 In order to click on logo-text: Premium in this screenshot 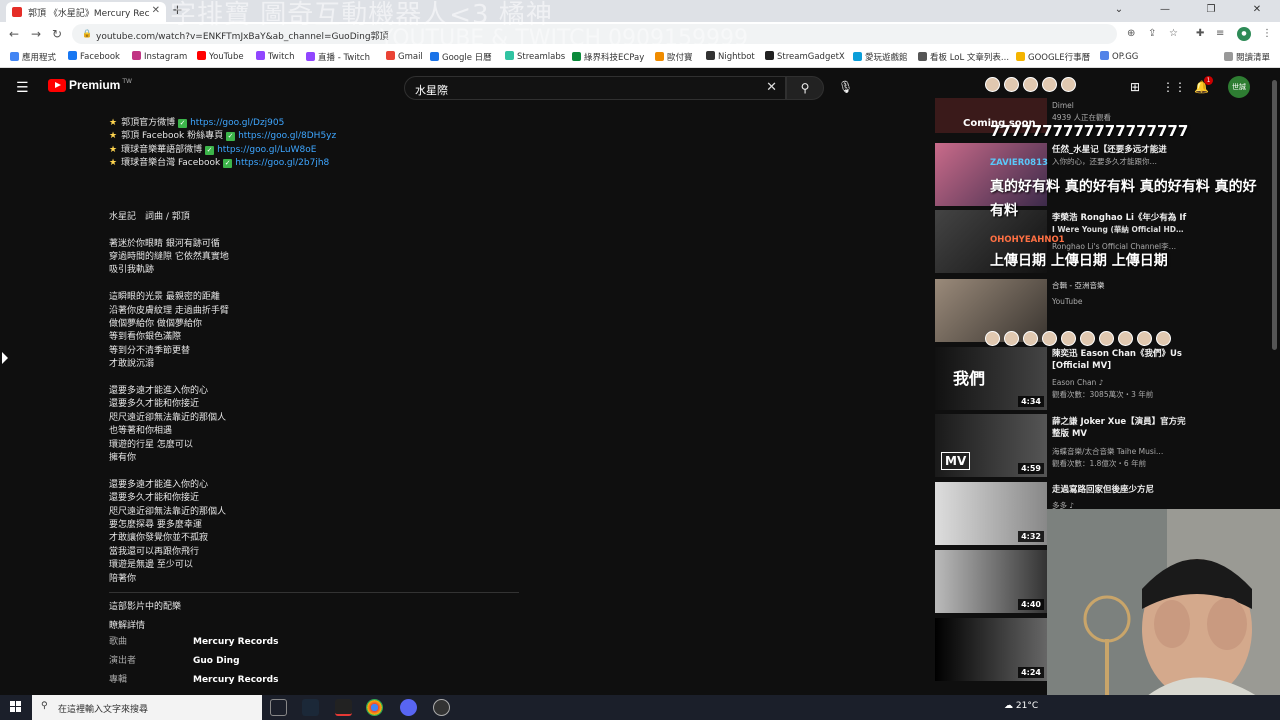, I will do `click(95, 85)`.